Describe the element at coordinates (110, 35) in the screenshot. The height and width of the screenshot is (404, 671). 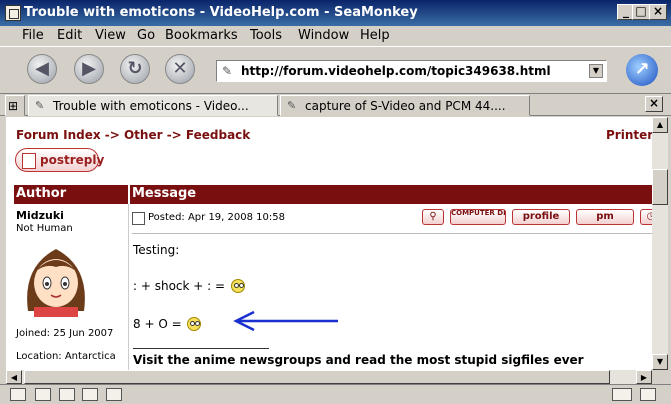
I see `menu-view: View` at that location.